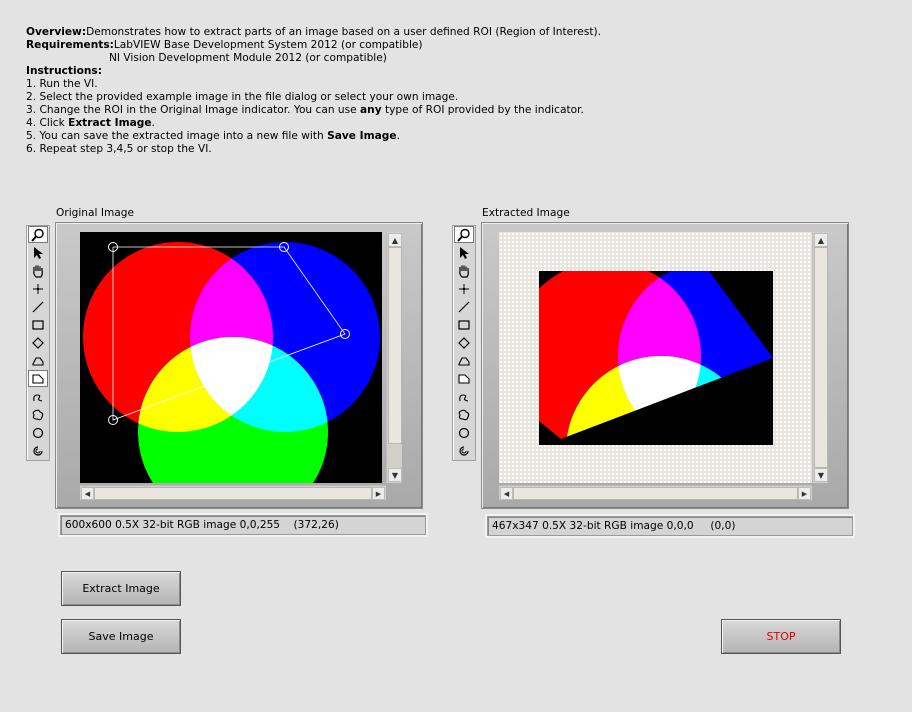 The height and width of the screenshot is (712, 912). I want to click on extracted-image-canvas, so click(655, 357).